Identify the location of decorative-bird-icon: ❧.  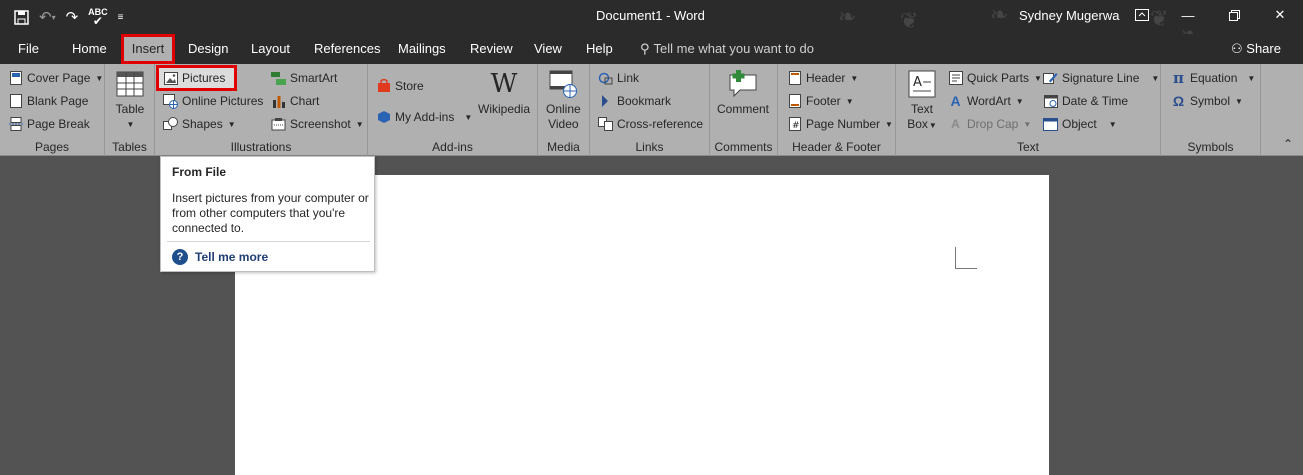
(847, 16).